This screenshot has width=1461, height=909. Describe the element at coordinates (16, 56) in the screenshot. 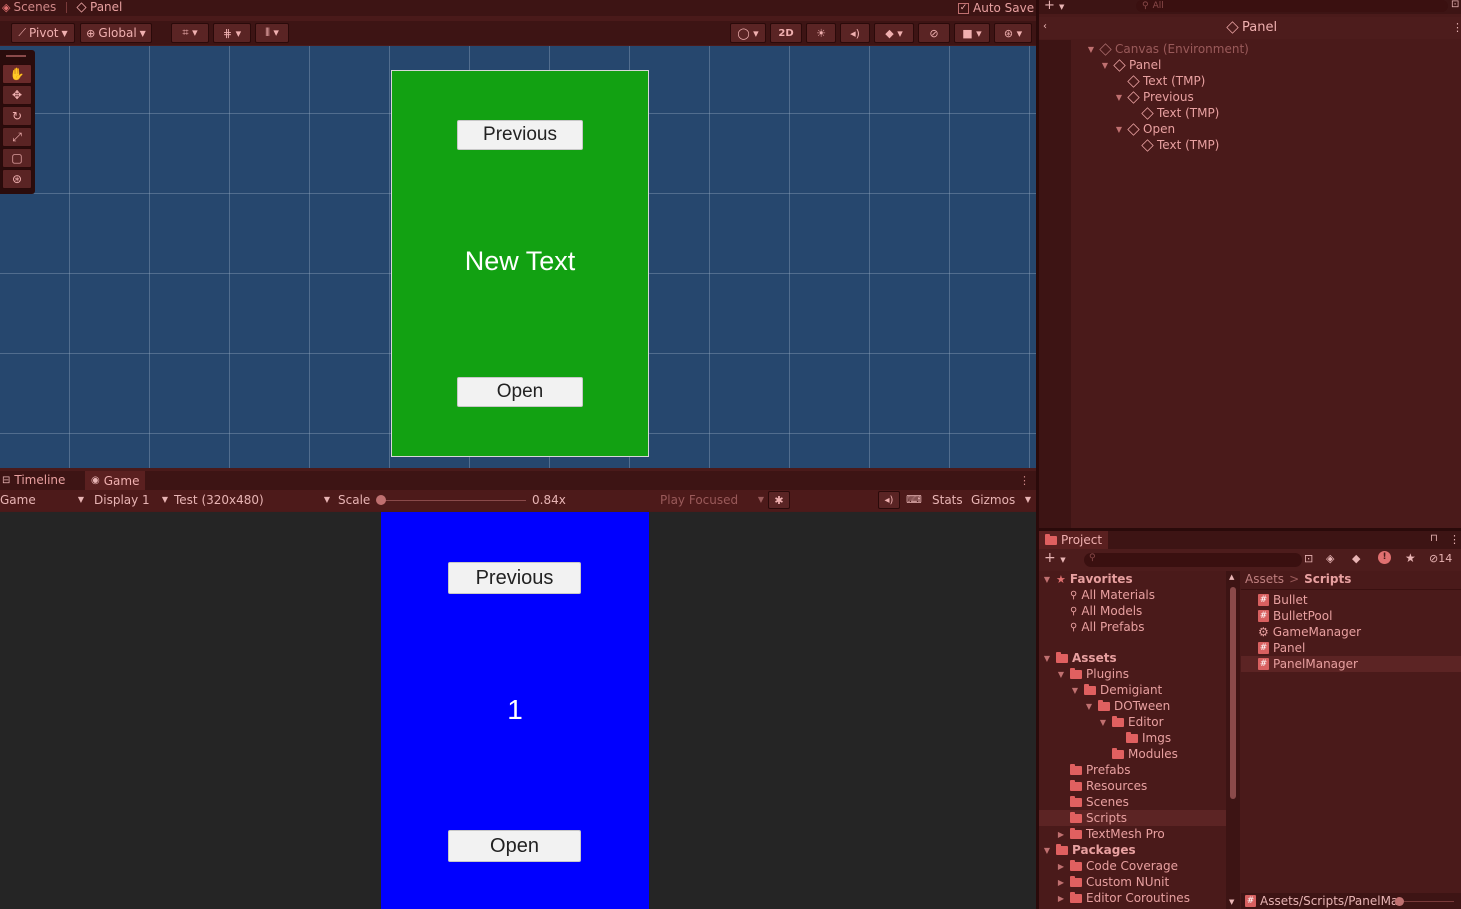

I see `palette-handle` at that location.